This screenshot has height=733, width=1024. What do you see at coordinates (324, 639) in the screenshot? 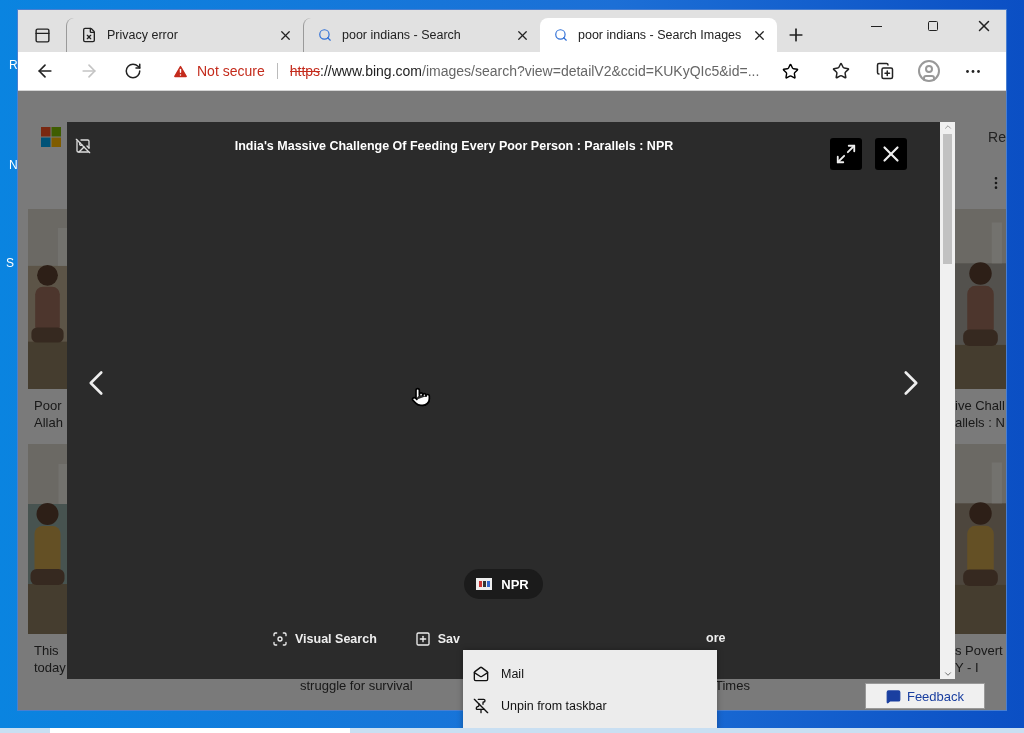
I see `viewer-action: Visual Search` at bounding box center [324, 639].